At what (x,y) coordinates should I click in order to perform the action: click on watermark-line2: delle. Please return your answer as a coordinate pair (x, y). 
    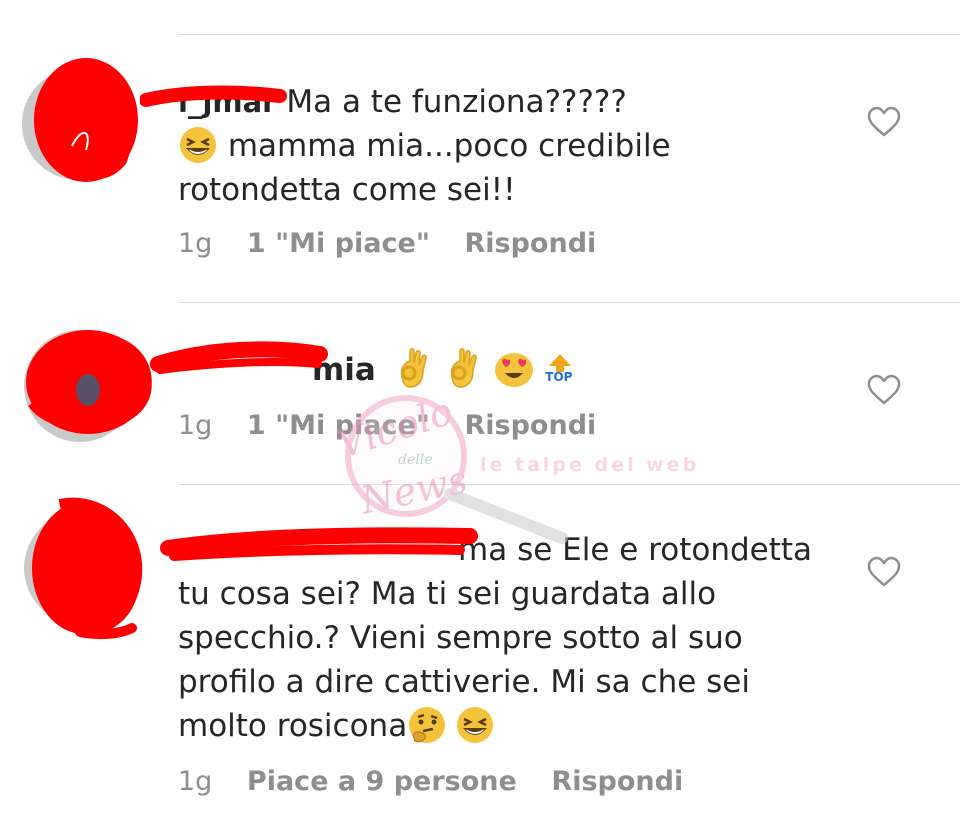
    Looking at the image, I should click on (415, 460).